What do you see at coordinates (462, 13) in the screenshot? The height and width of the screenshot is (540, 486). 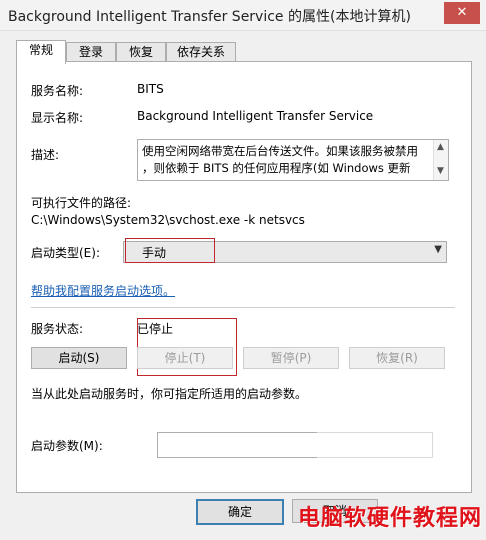 I see `close-icon: ✕` at bounding box center [462, 13].